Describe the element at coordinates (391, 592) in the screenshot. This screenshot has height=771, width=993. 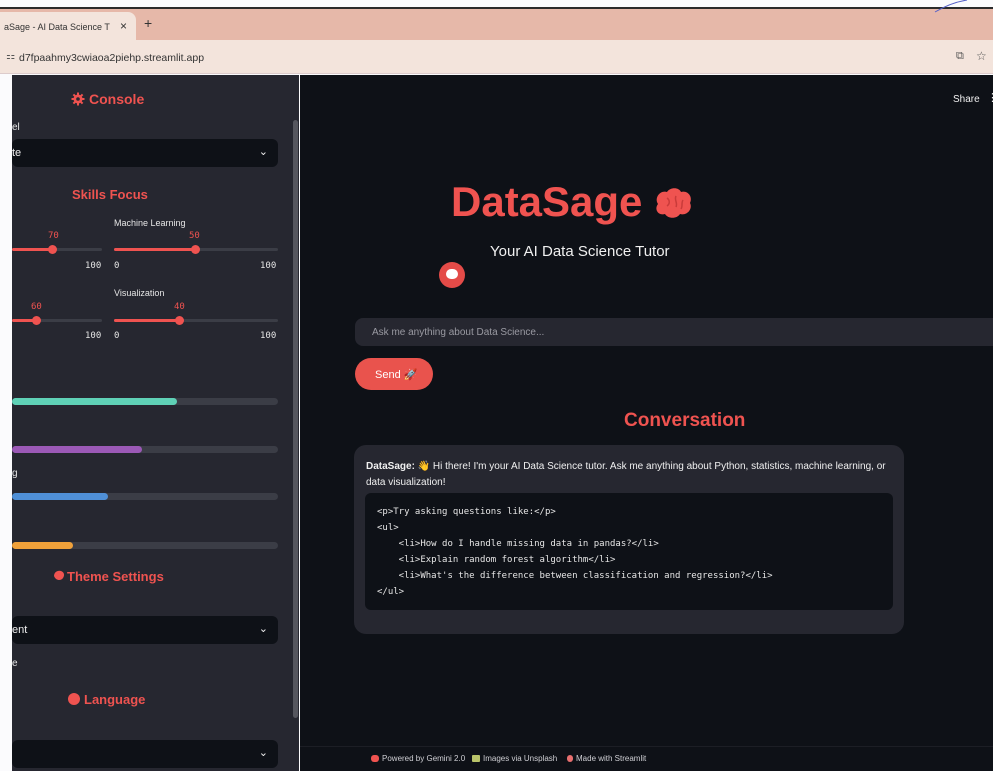
I see `code-line: </ul>` at that location.